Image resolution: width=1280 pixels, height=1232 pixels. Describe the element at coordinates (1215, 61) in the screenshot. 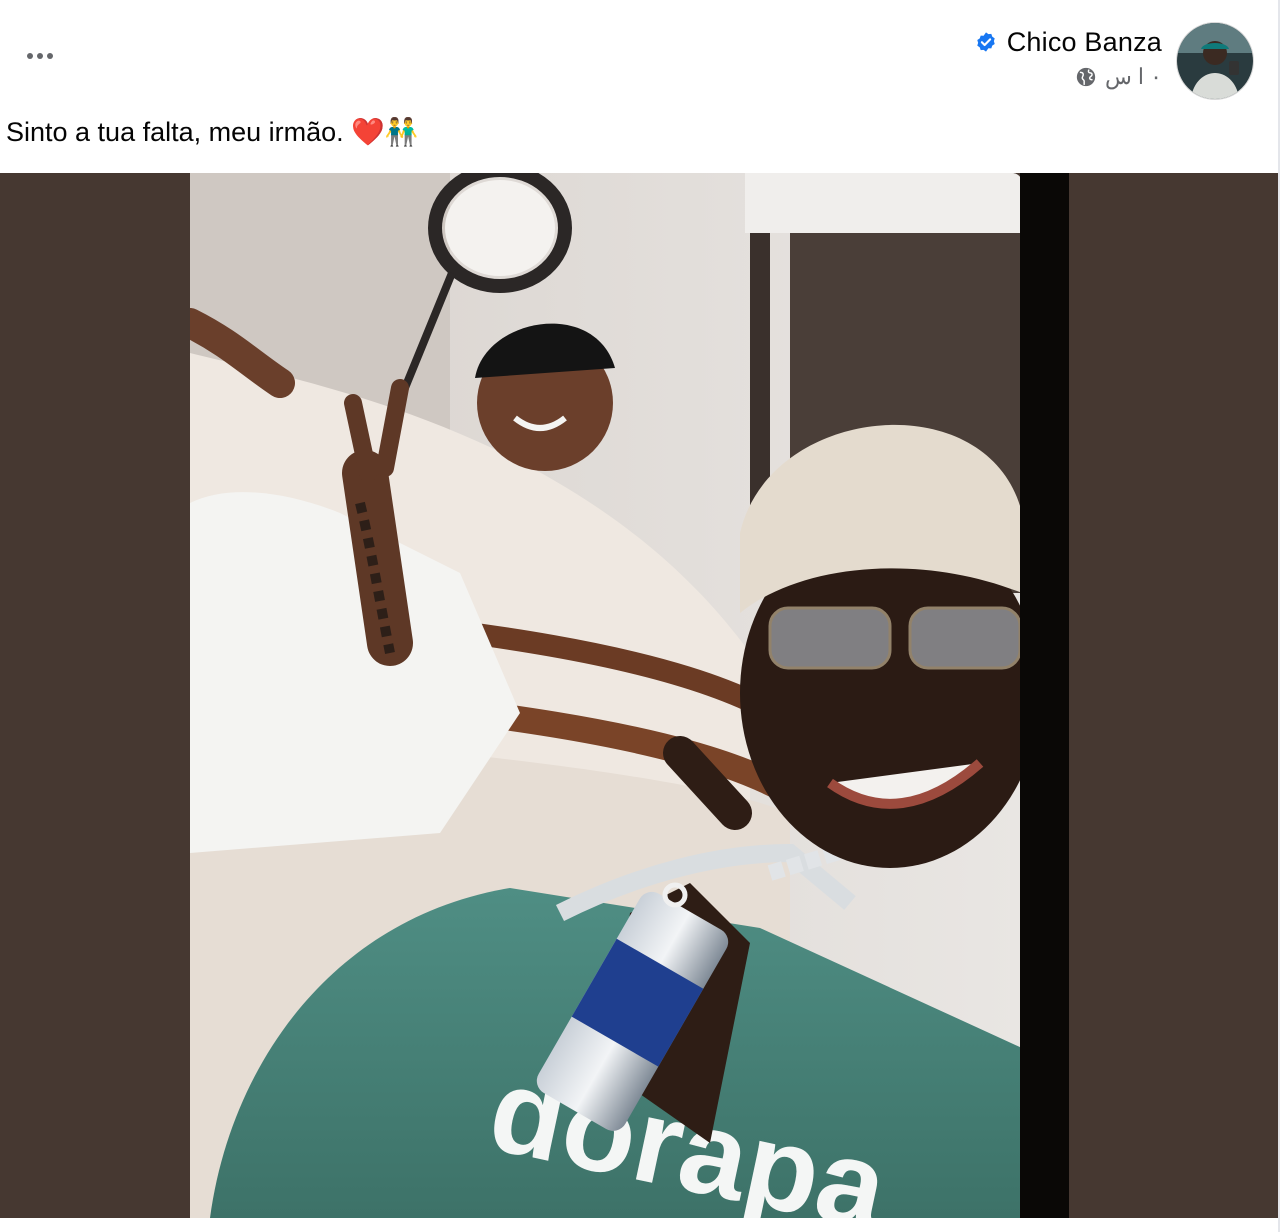

I see `author-avatar` at that location.